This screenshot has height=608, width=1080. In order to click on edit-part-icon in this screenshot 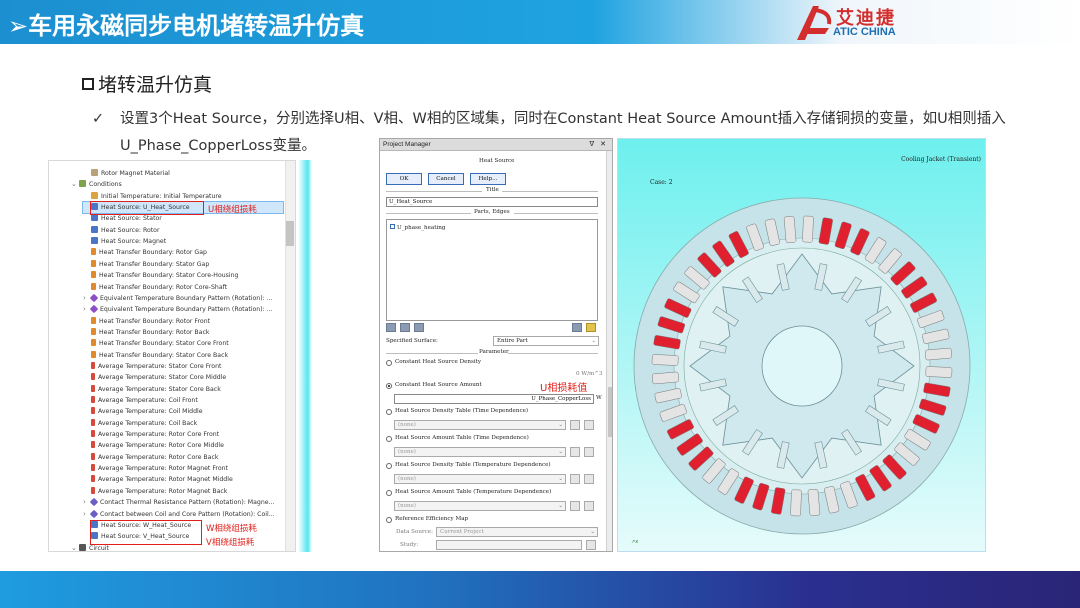, I will do `click(419, 327)`.